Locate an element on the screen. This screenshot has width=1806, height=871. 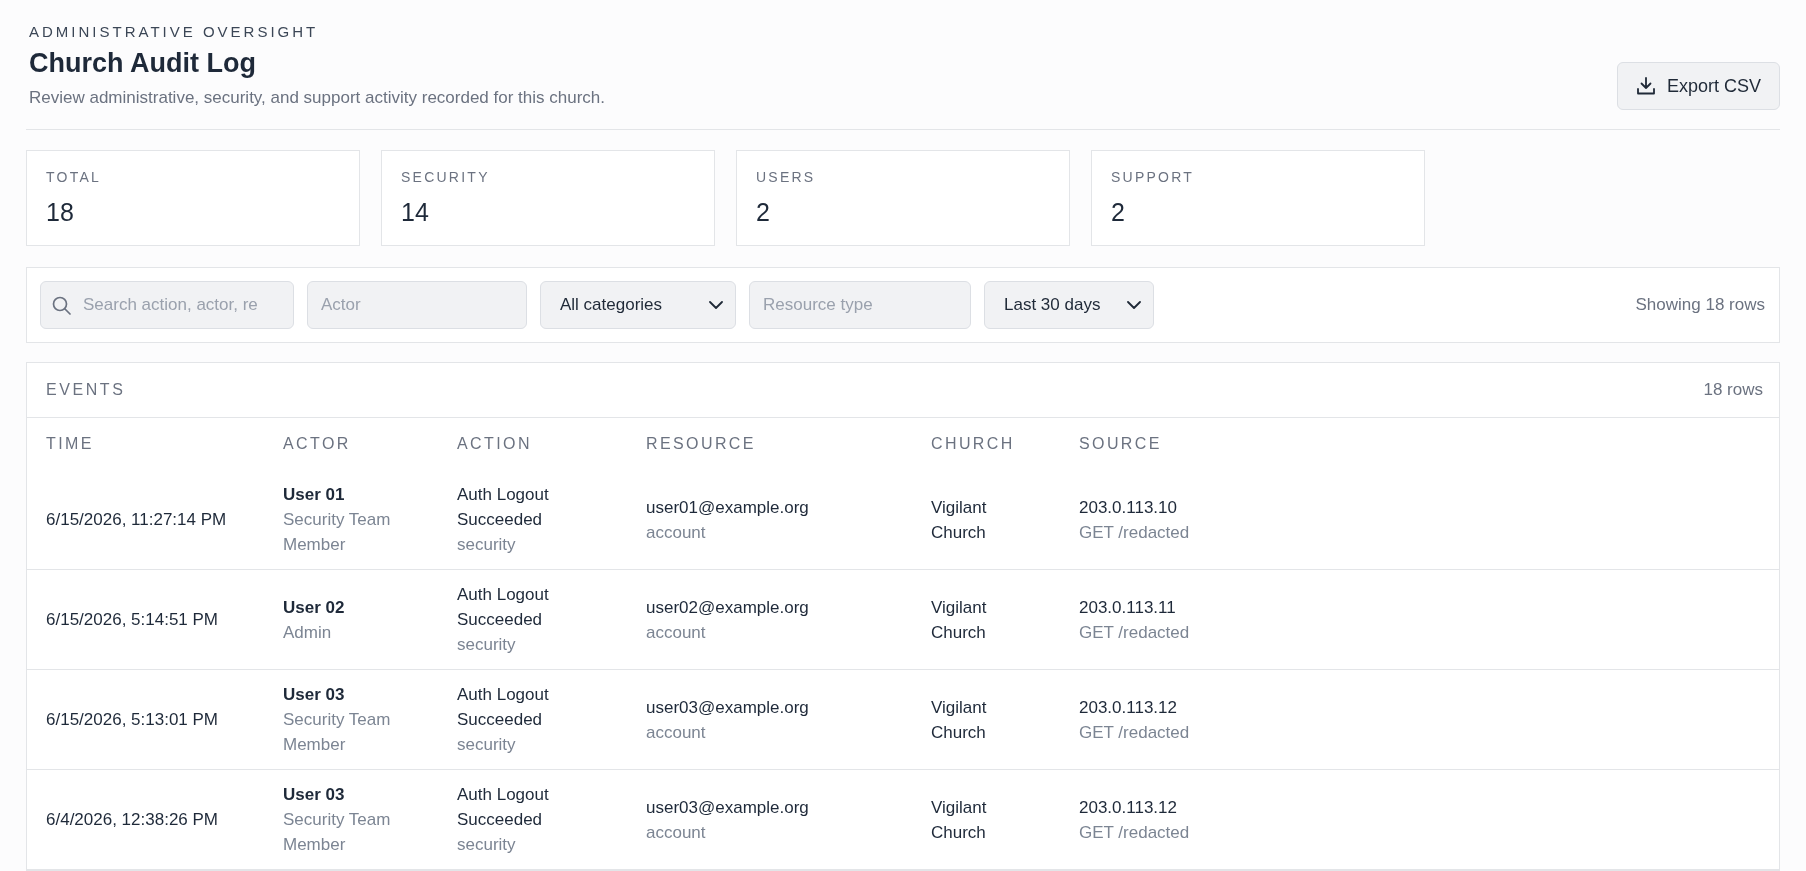
export-csv-button: Export CSV is located at coordinates (1698, 86).